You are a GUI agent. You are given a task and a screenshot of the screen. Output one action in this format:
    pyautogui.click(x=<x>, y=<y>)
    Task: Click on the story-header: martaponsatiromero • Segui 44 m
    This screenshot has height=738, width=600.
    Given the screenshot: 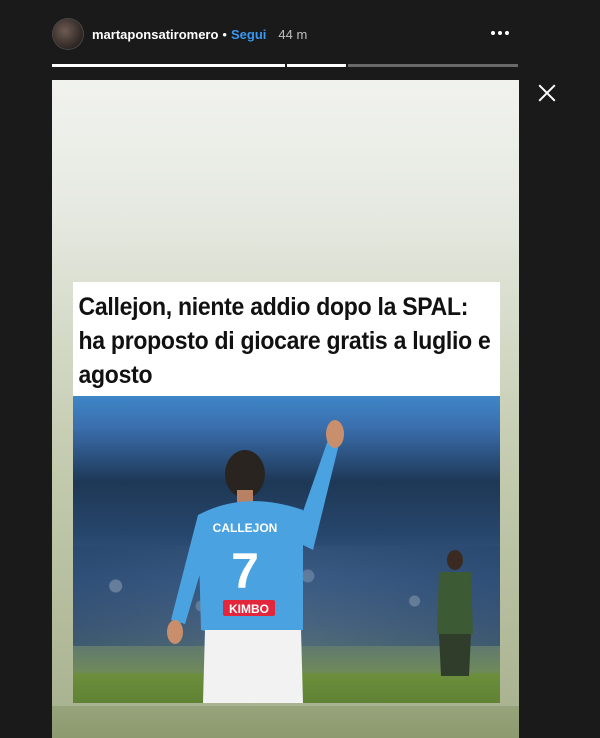 What is the action you would take?
    pyautogui.click(x=286, y=34)
    